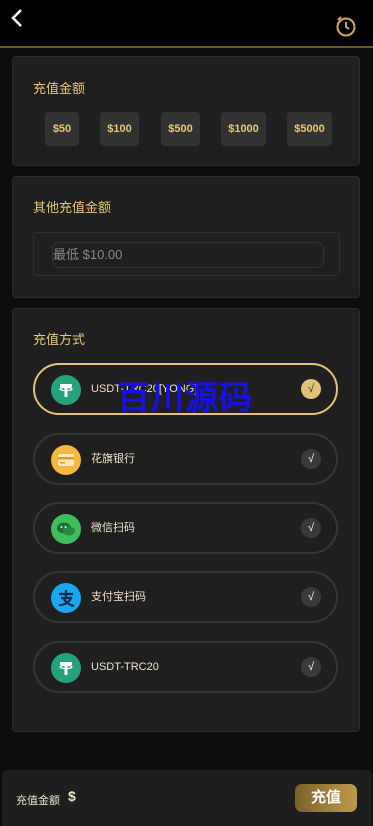 The height and width of the screenshot is (826, 373). I want to click on recharge-button: 充值, so click(326, 798).